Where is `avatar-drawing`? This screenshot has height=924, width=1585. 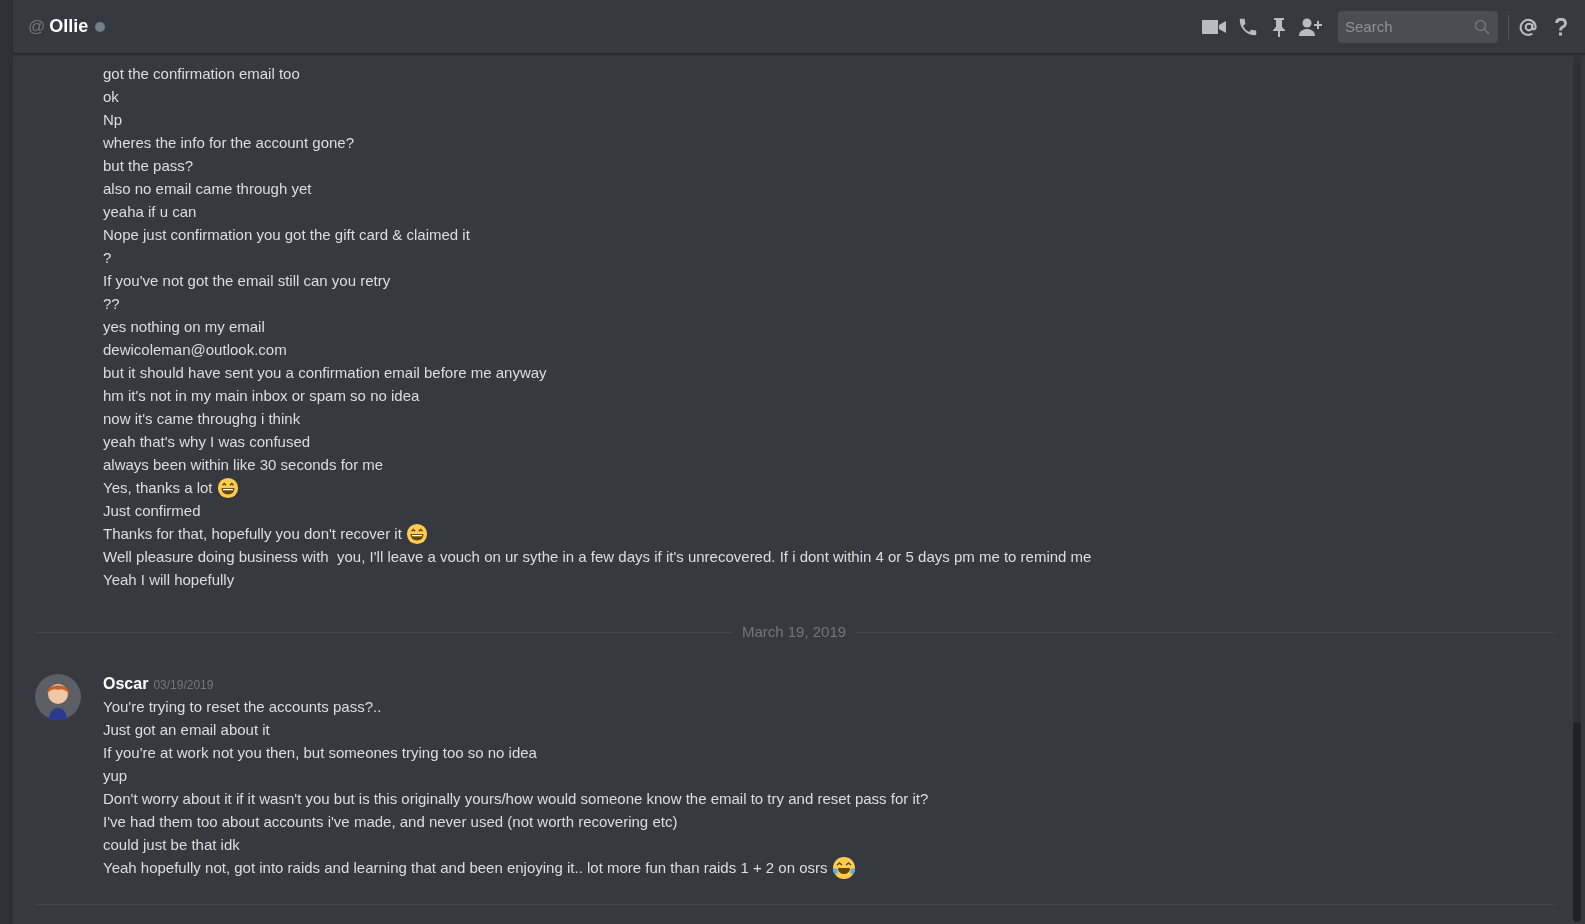
avatar-drawing is located at coordinates (58, 696).